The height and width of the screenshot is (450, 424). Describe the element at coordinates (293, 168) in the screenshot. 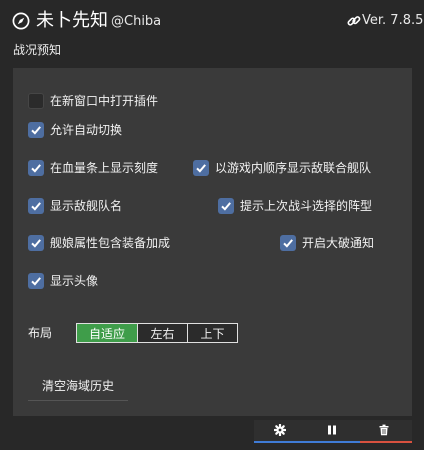

I see `ingame-order-label: 以游戏内顺序显示敌联合舰队` at that location.